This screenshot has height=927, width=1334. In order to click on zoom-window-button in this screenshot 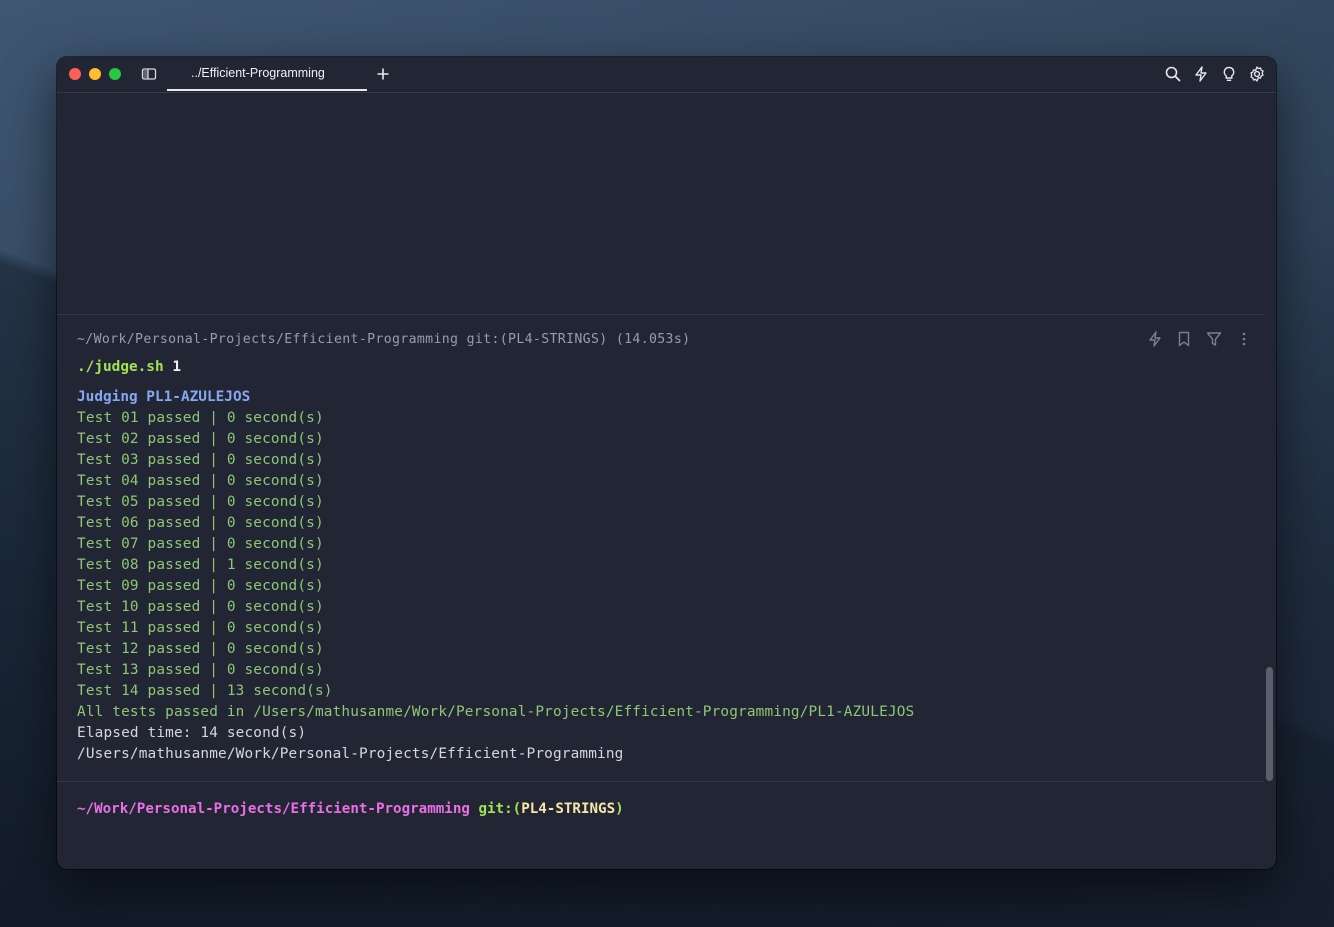, I will do `click(115, 74)`.